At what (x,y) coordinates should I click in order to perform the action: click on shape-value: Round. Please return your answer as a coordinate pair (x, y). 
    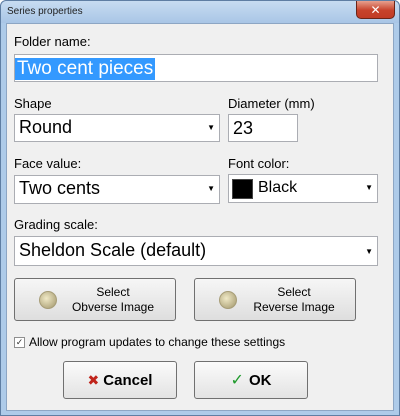
    Looking at the image, I should click on (46, 127).